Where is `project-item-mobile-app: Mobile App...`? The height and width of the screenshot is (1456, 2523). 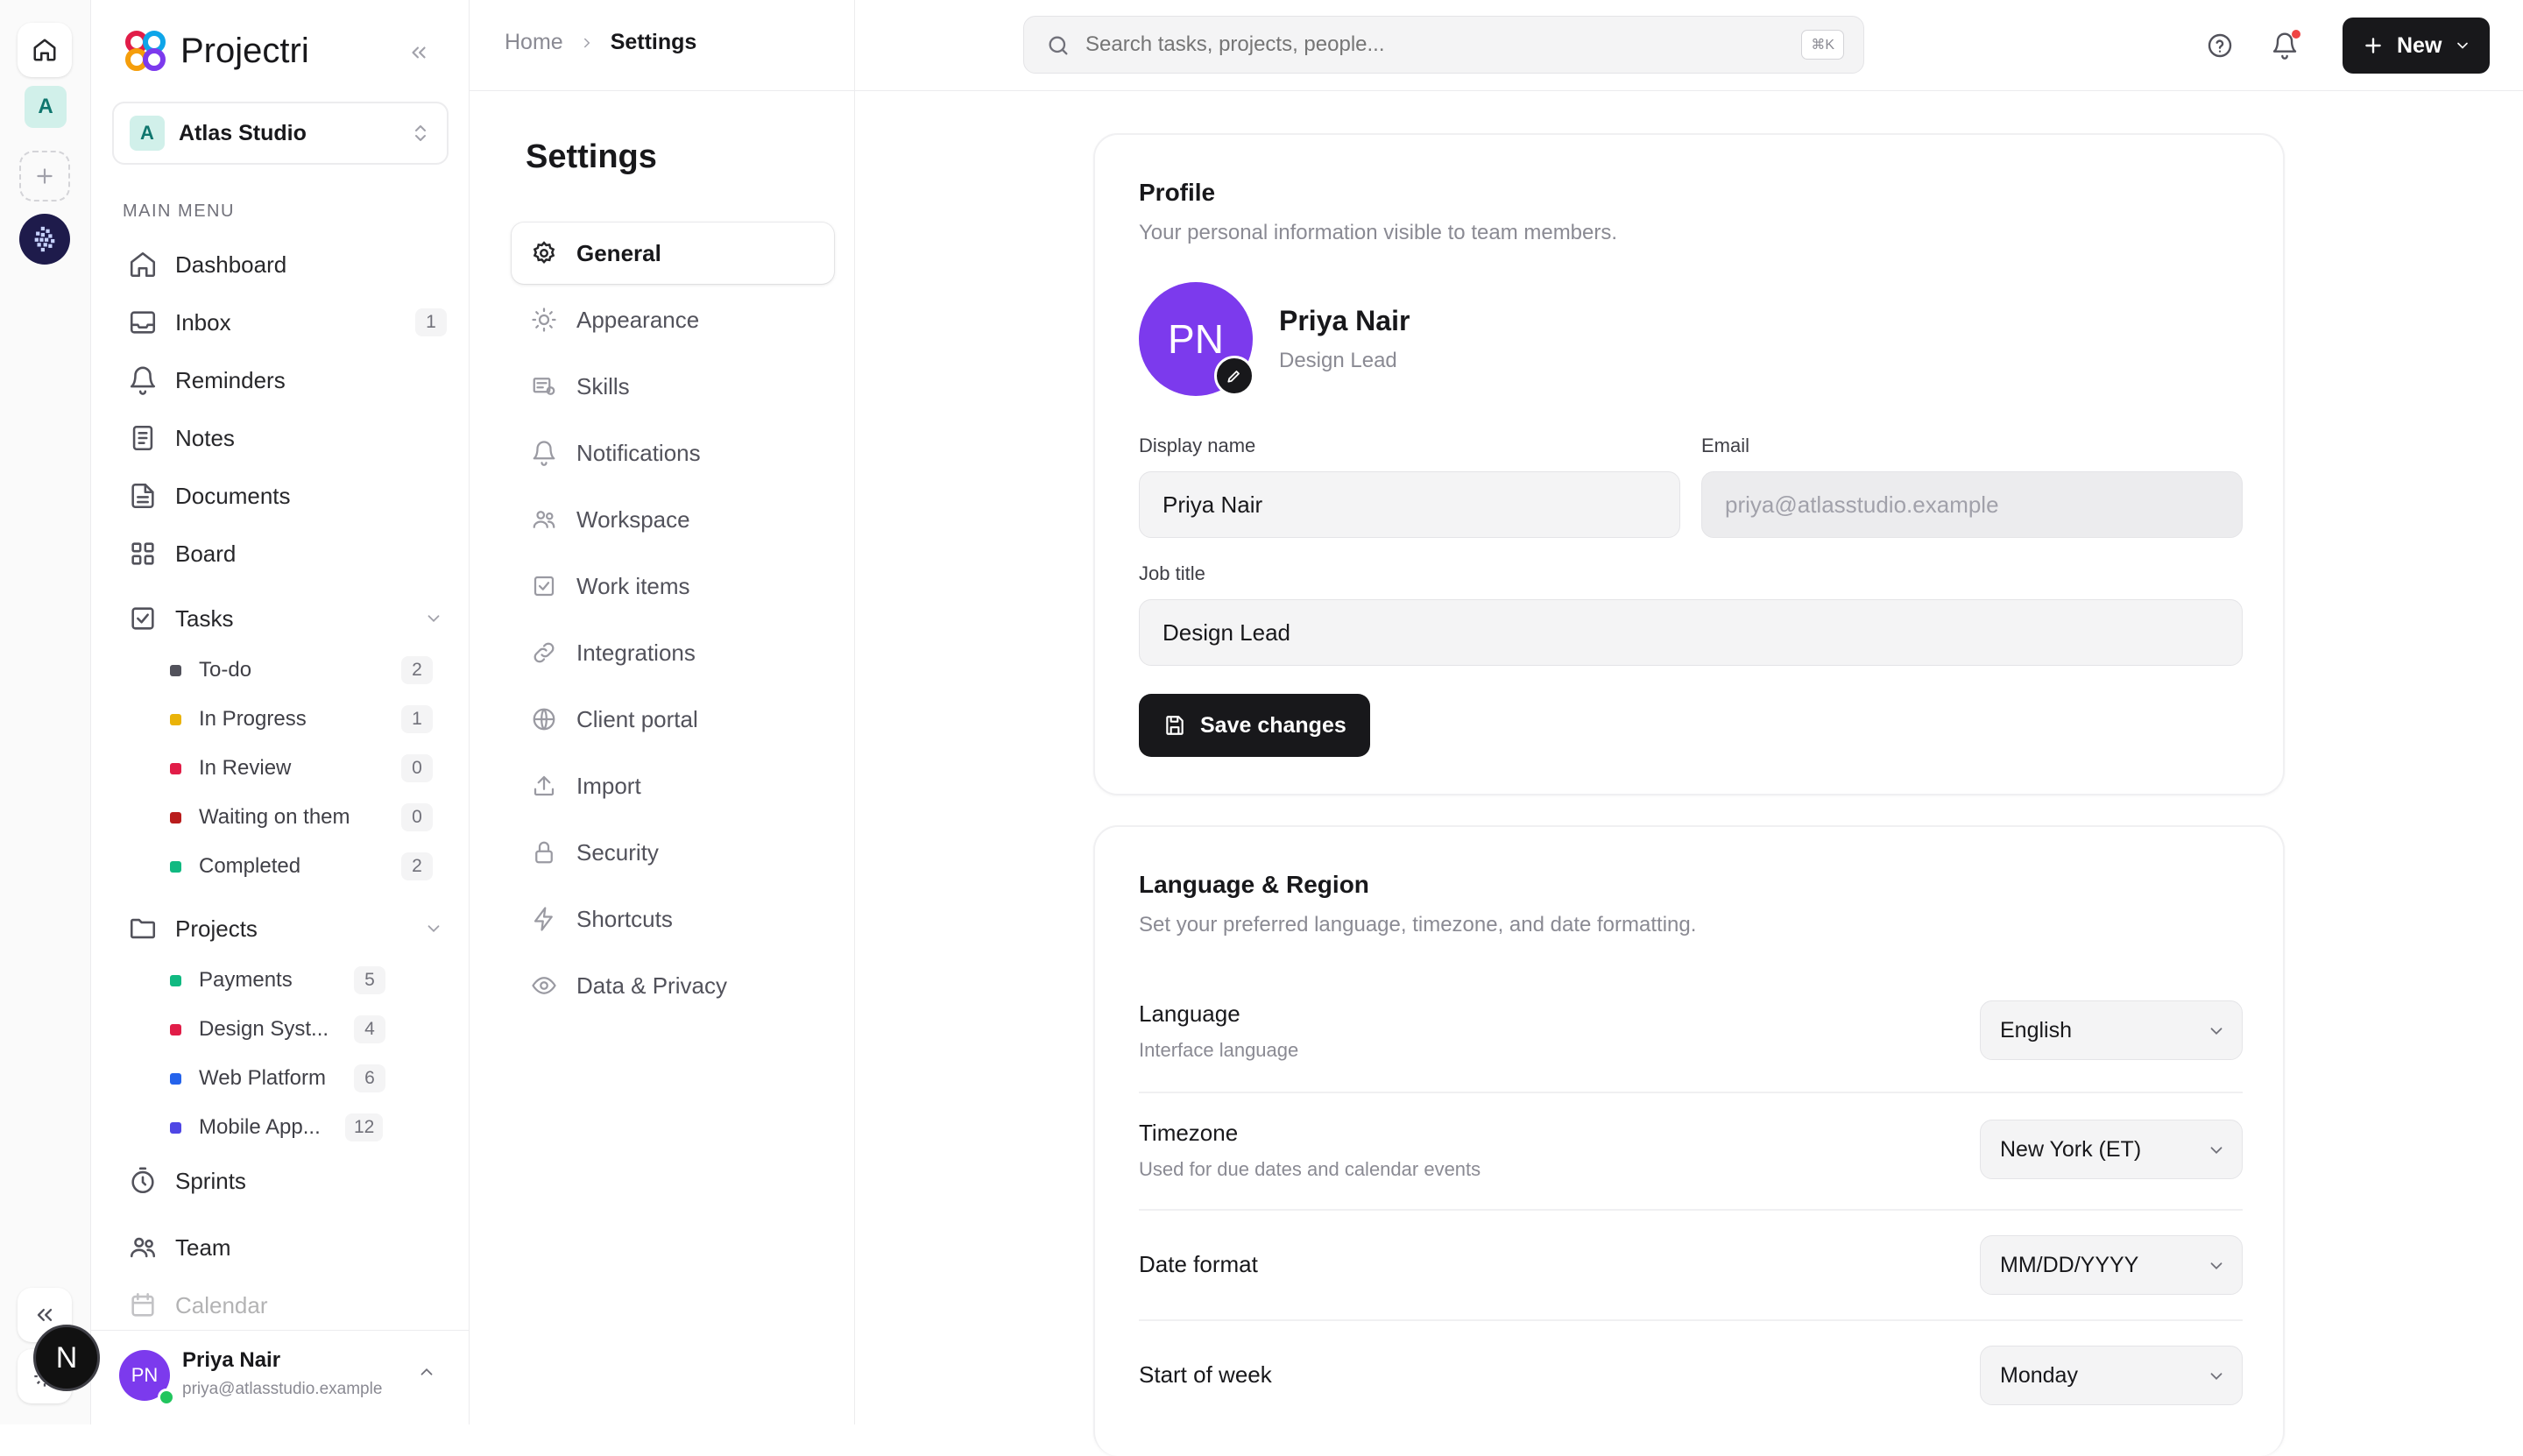 project-item-mobile-app: Mobile App... is located at coordinates (245, 1127).